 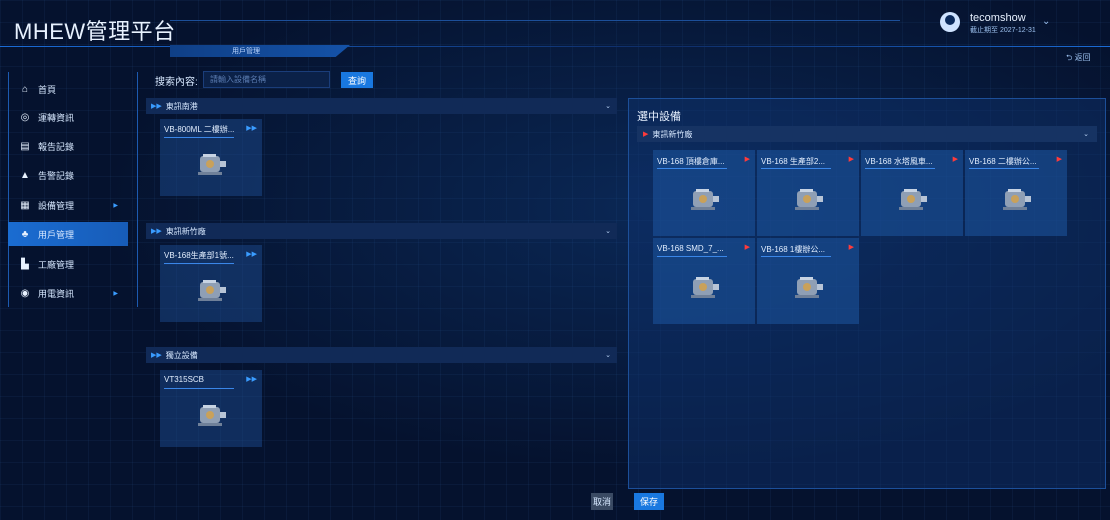 What do you see at coordinates (25, 117) in the screenshot?
I see `target-icon: ◎` at bounding box center [25, 117].